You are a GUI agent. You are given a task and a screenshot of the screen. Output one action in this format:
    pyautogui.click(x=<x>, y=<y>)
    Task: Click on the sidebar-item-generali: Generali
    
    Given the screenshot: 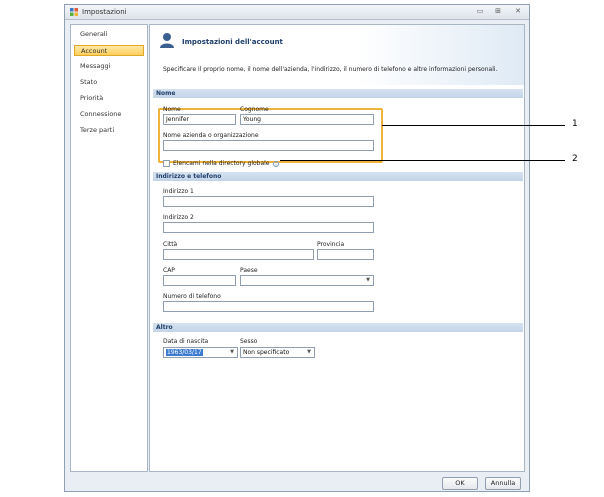 What is the action you would take?
    pyautogui.click(x=109, y=34)
    